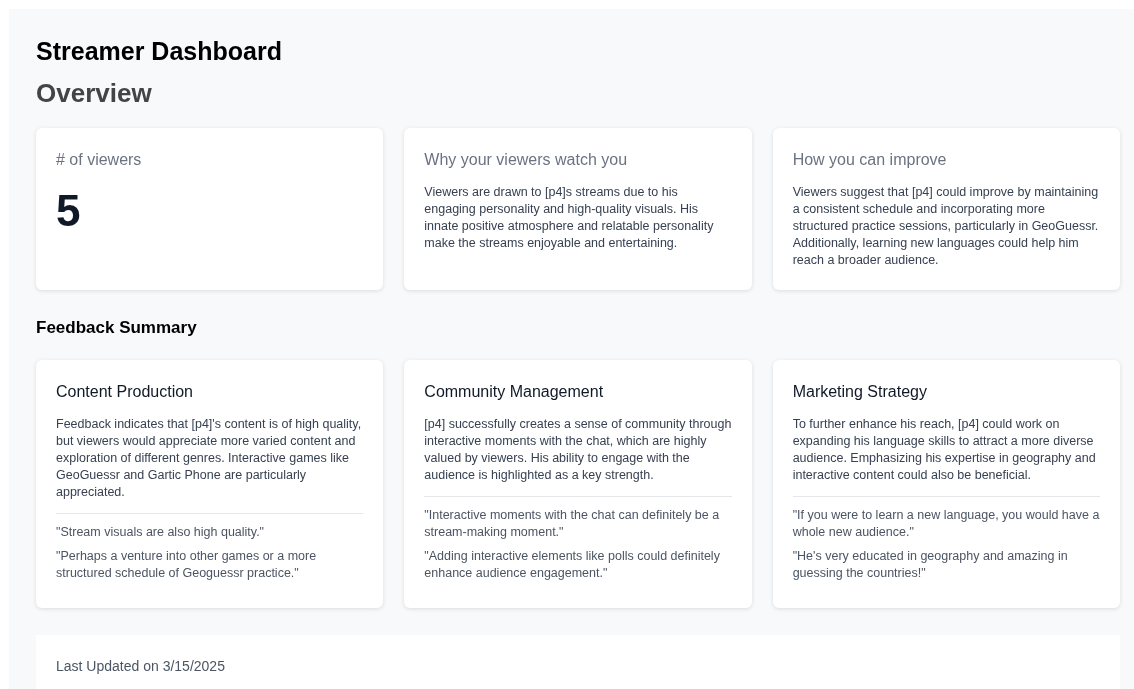 Image resolution: width=1134 pixels, height=689 pixels. What do you see at coordinates (572, 524) in the screenshot?
I see `viewer-quote: "Interactive moments with the chat can definitely be a stream-making moment."` at bounding box center [572, 524].